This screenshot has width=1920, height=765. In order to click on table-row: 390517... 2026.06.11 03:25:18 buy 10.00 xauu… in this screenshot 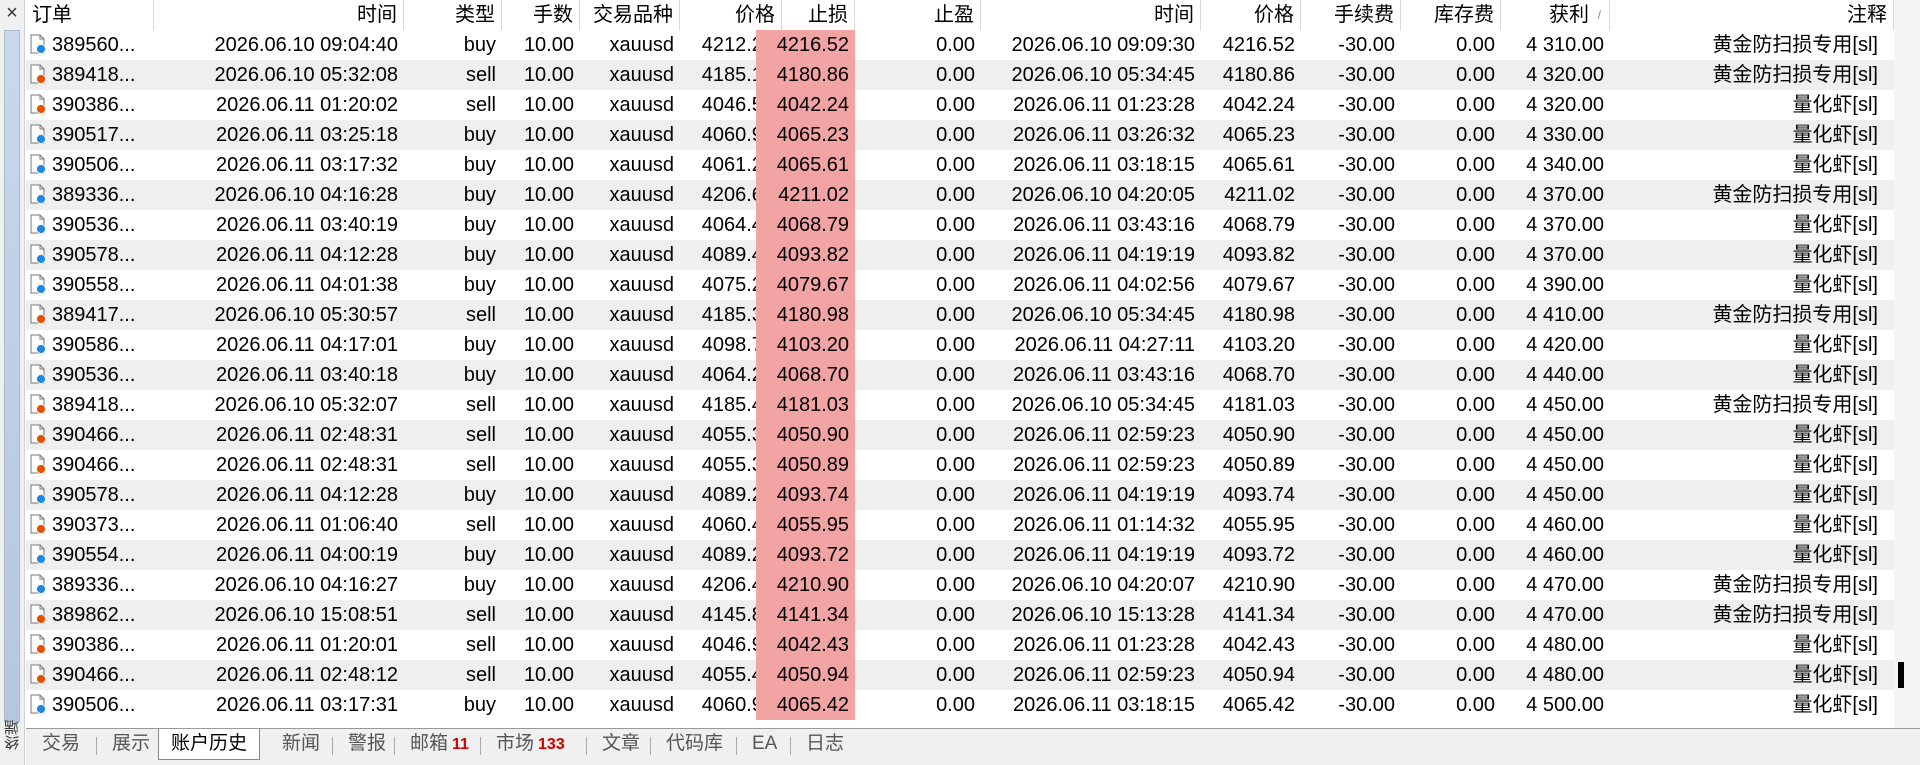, I will do `click(960, 135)`.